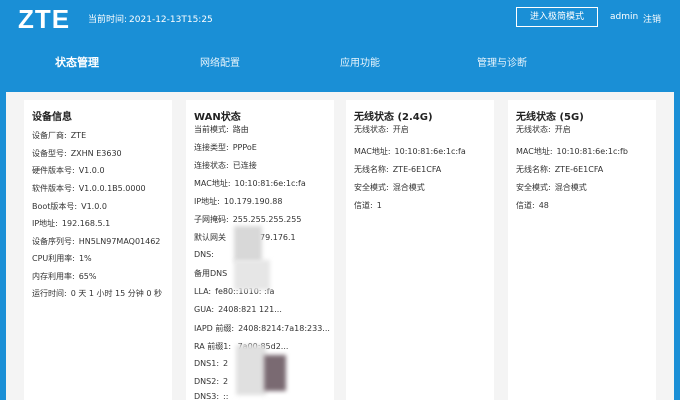 The width and height of the screenshot is (680, 400). I want to click on wifi24-row: 无线状态: 开启, so click(381, 129).